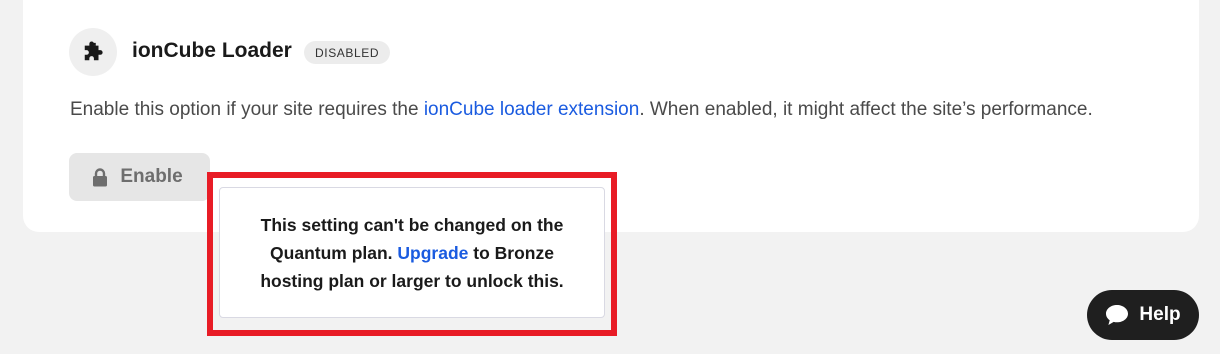 This screenshot has height=354, width=1220. What do you see at coordinates (532, 109) in the screenshot?
I see `ioncube-extension-link: ionCube loader extension` at bounding box center [532, 109].